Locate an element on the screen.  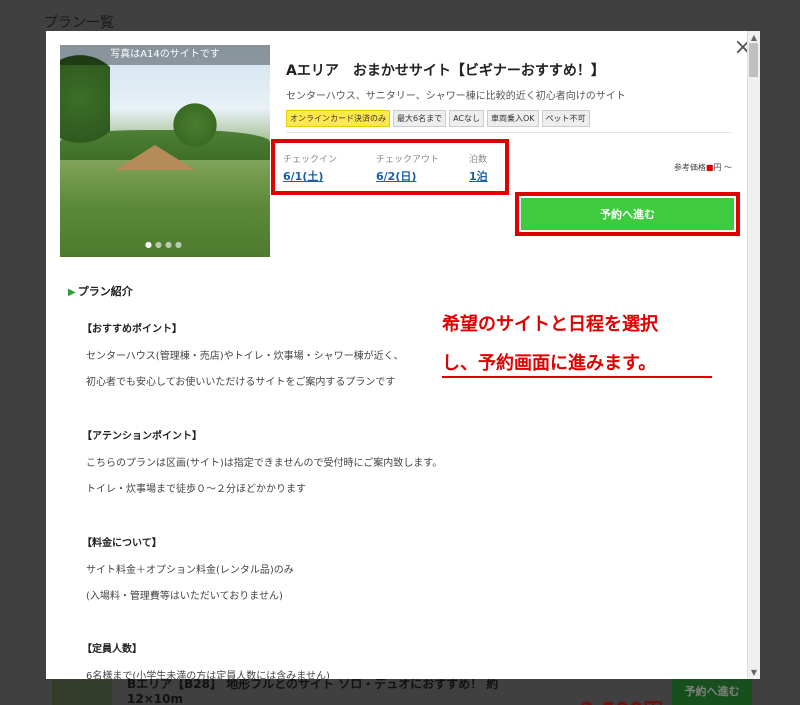
ref-price-label: 参考価格 is located at coordinates (689, 167).